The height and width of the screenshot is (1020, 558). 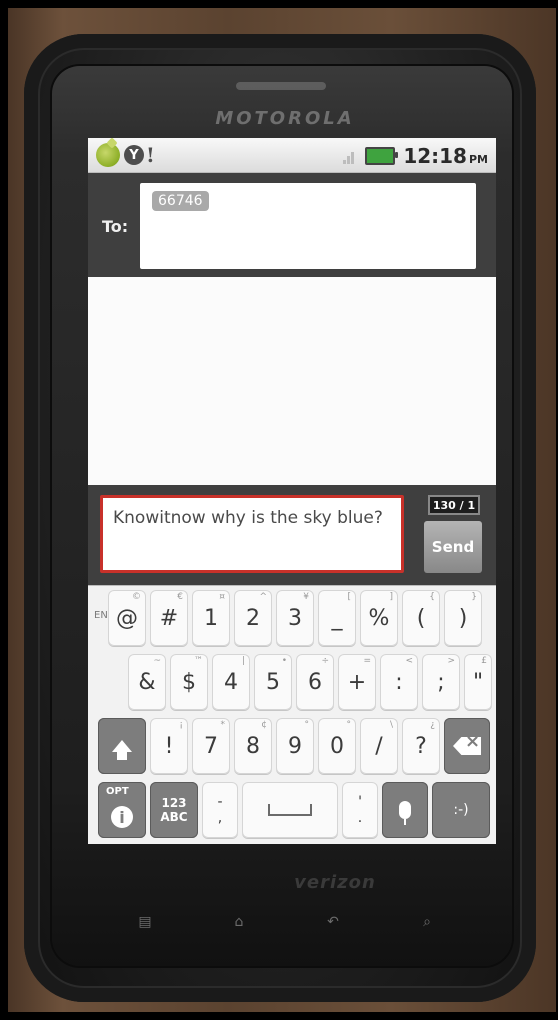 I want to click on delete-key, so click(x=467, y=746).